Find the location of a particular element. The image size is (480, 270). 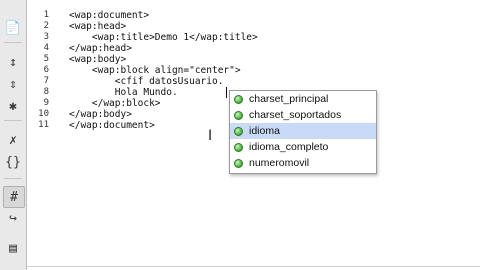

autocomplete-item: numeromovil is located at coordinates (303, 163).